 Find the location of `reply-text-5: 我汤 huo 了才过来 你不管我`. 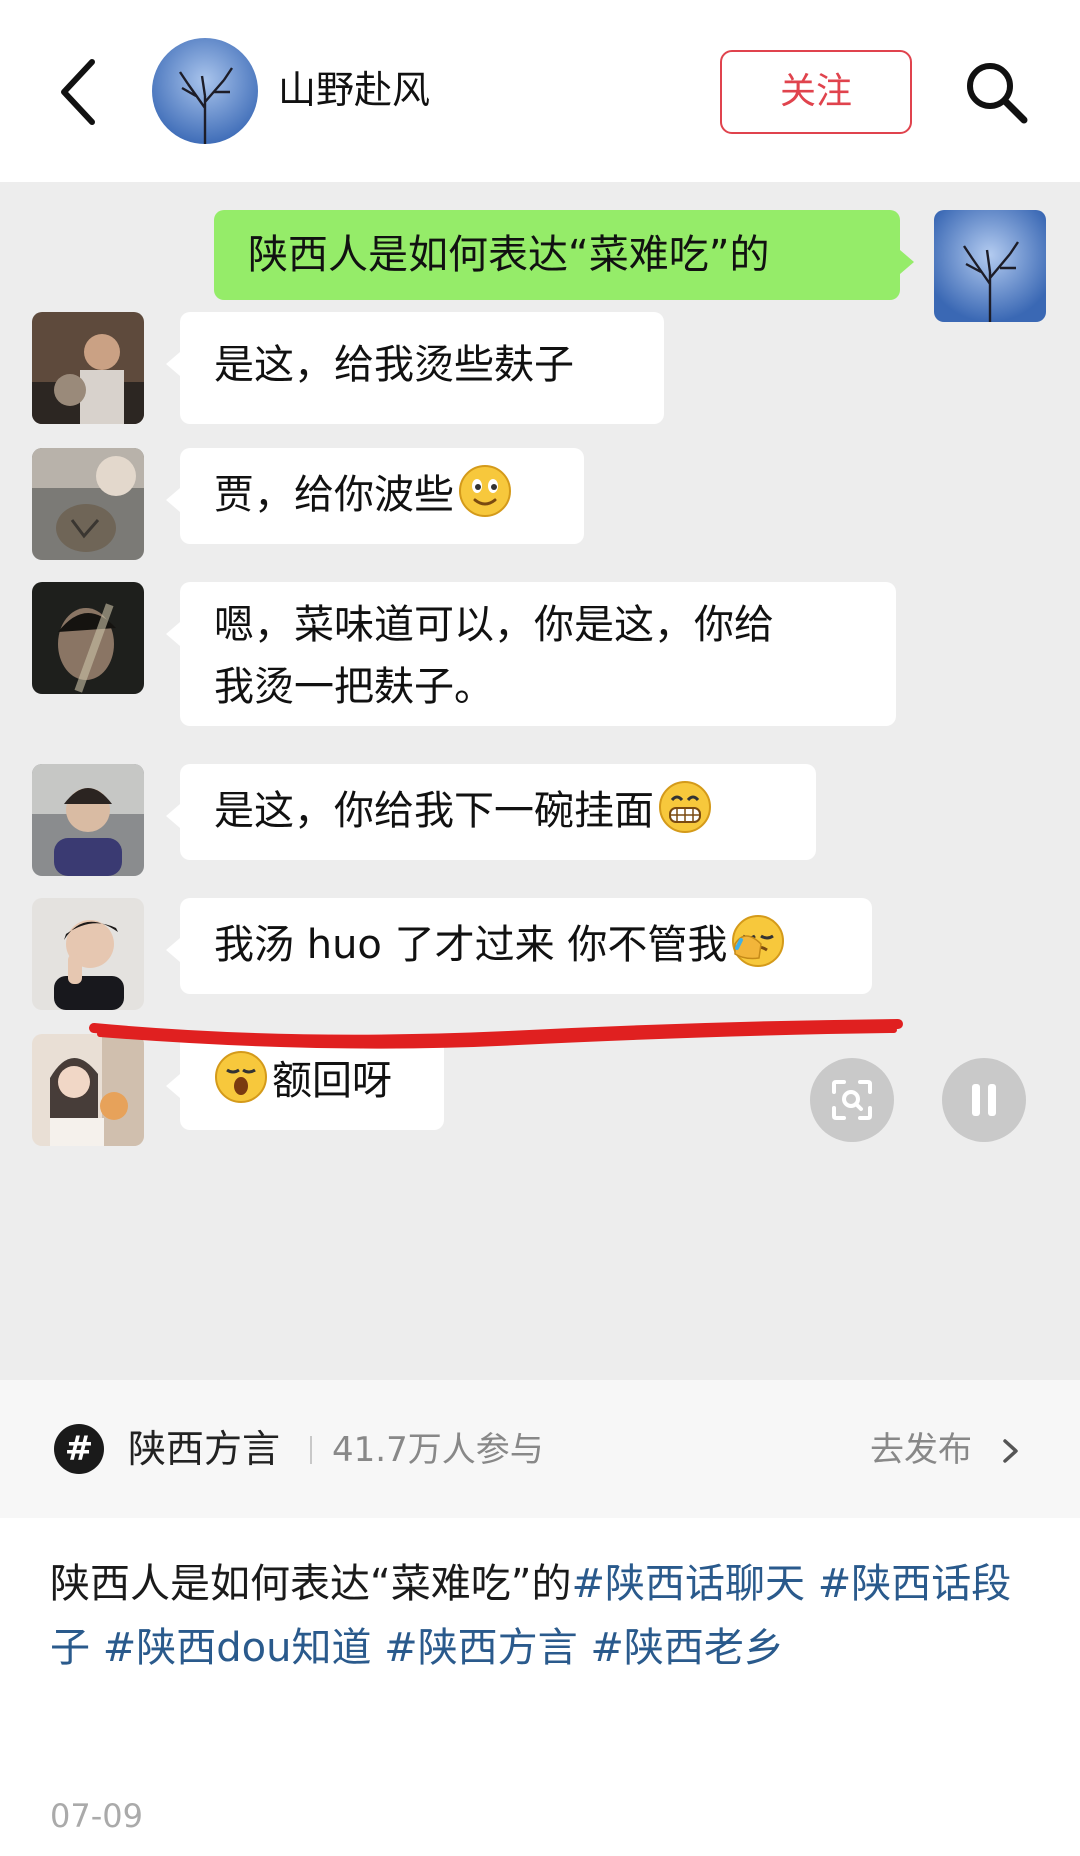

reply-text-5: 我汤 huo 了才过来 你不管我 is located at coordinates (471, 945).